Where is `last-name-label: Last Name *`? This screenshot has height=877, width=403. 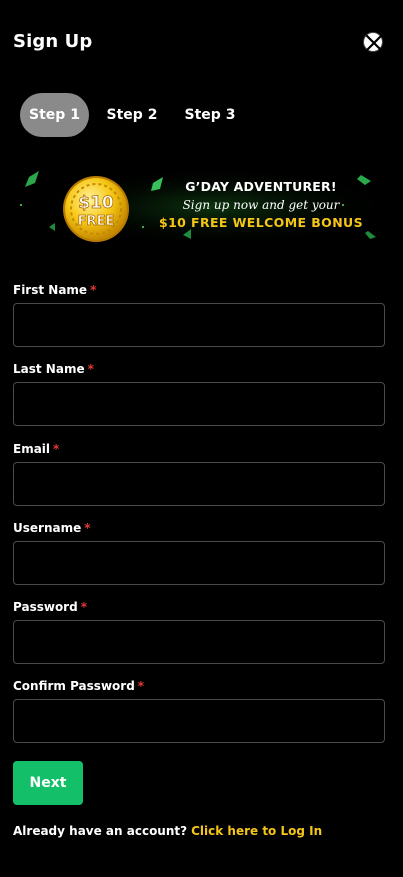
last-name-label: Last Name * is located at coordinates (53, 369).